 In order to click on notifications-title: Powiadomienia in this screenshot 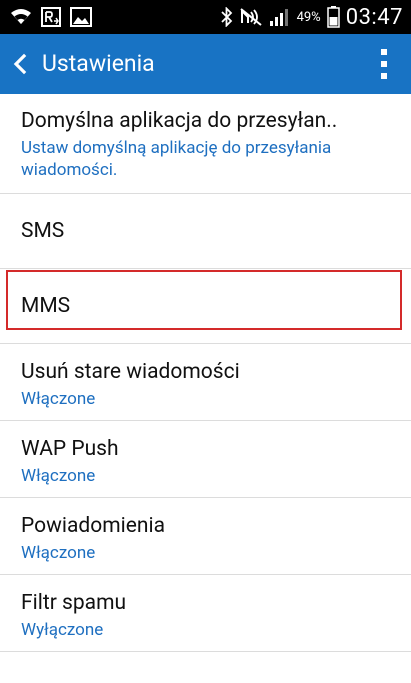, I will do `click(93, 526)`.